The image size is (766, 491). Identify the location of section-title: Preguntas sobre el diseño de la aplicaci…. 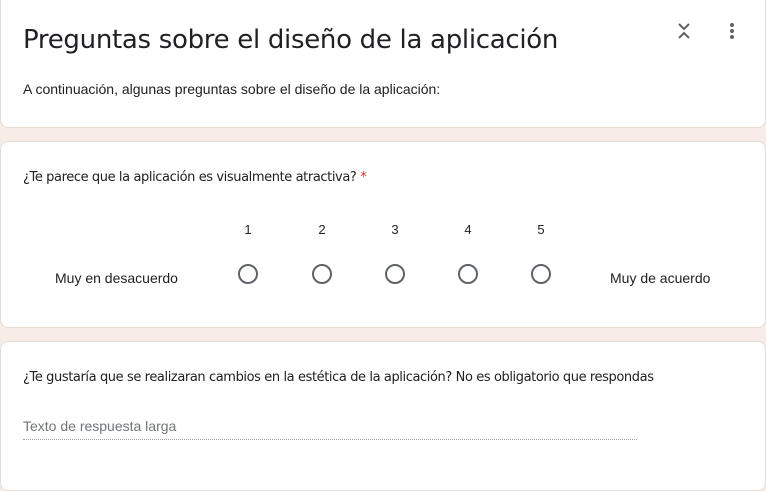
(291, 40).